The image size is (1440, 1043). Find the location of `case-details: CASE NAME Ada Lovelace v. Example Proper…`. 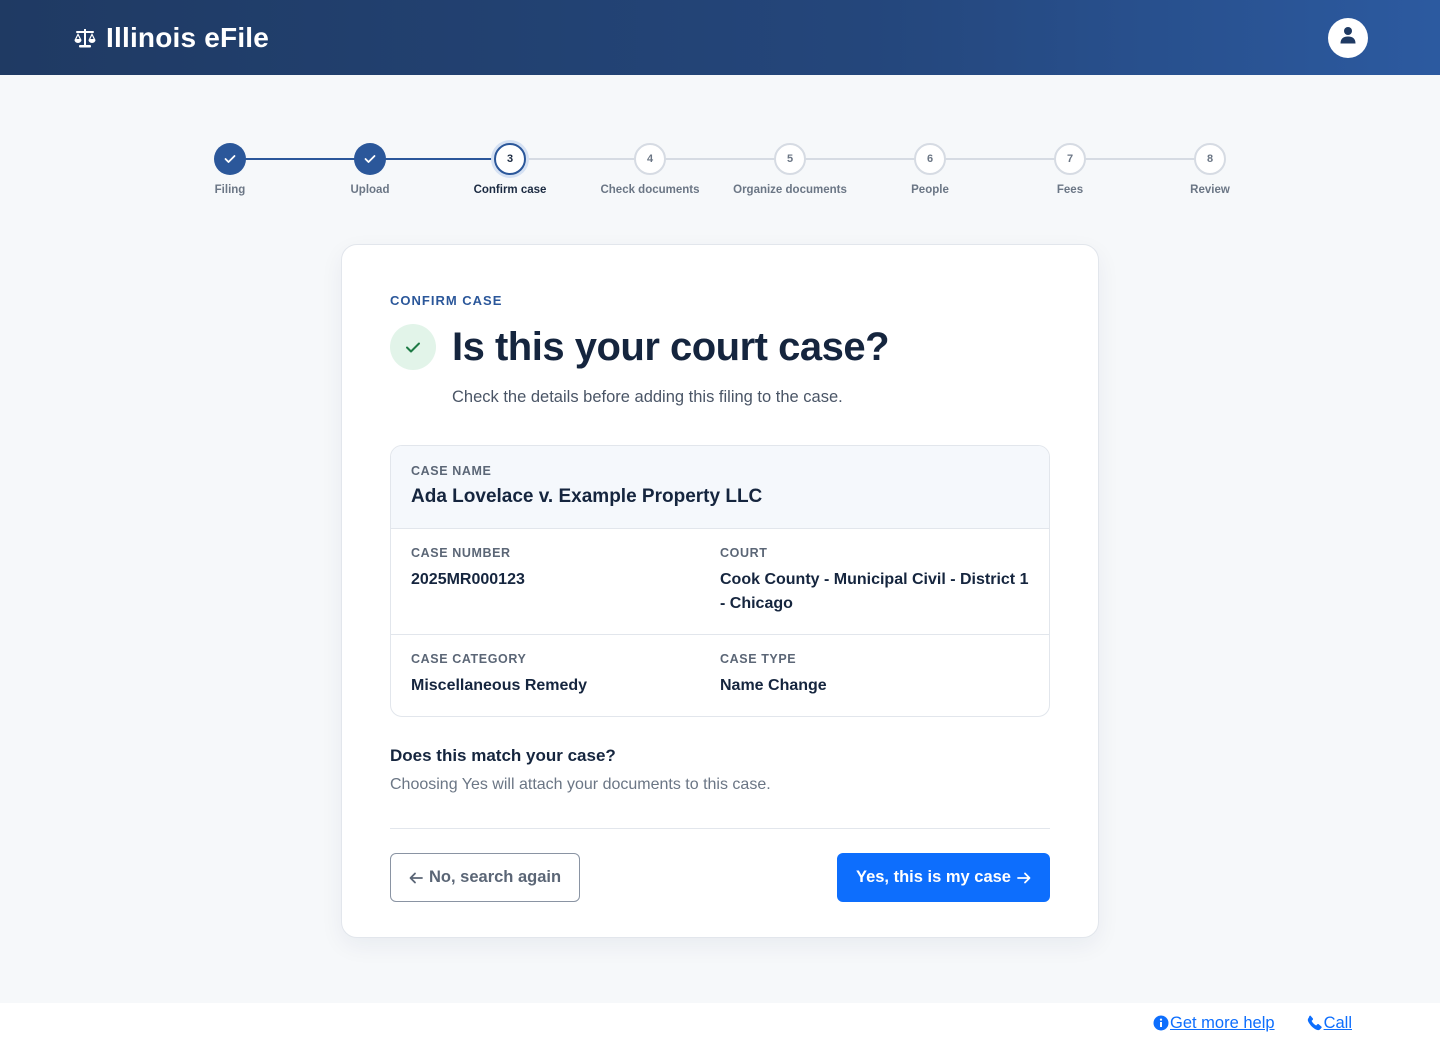

case-details: CASE NAME Ada Lovelace v. Example Proper… is located at coordinates (720, 581).